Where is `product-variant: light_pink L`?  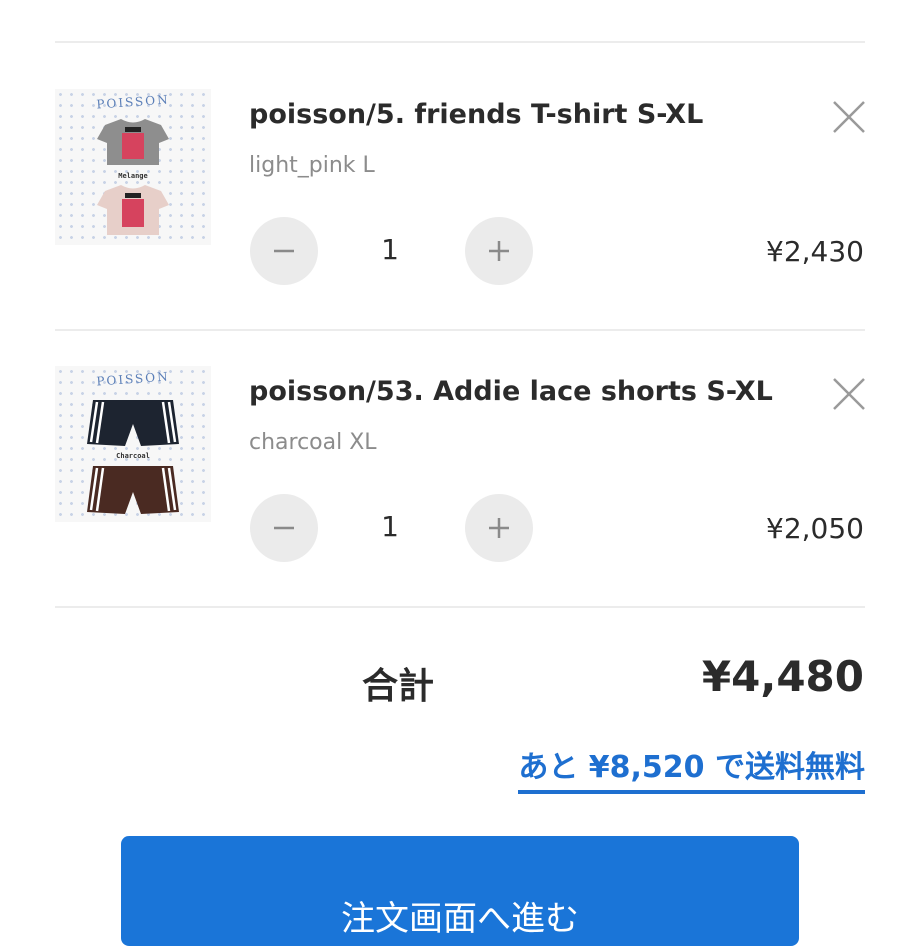 product-variant: light_pink L is located at coordinates (312, 165).